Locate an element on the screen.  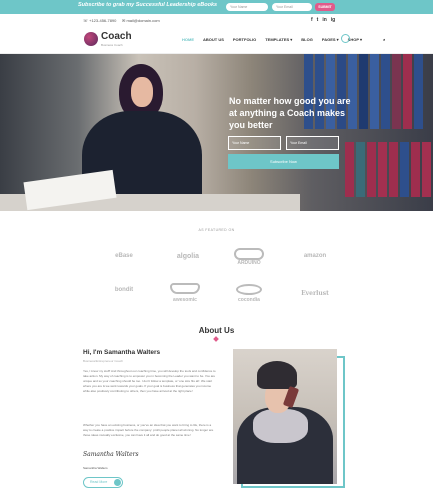
about-divider is located at coordinates (216, 339).